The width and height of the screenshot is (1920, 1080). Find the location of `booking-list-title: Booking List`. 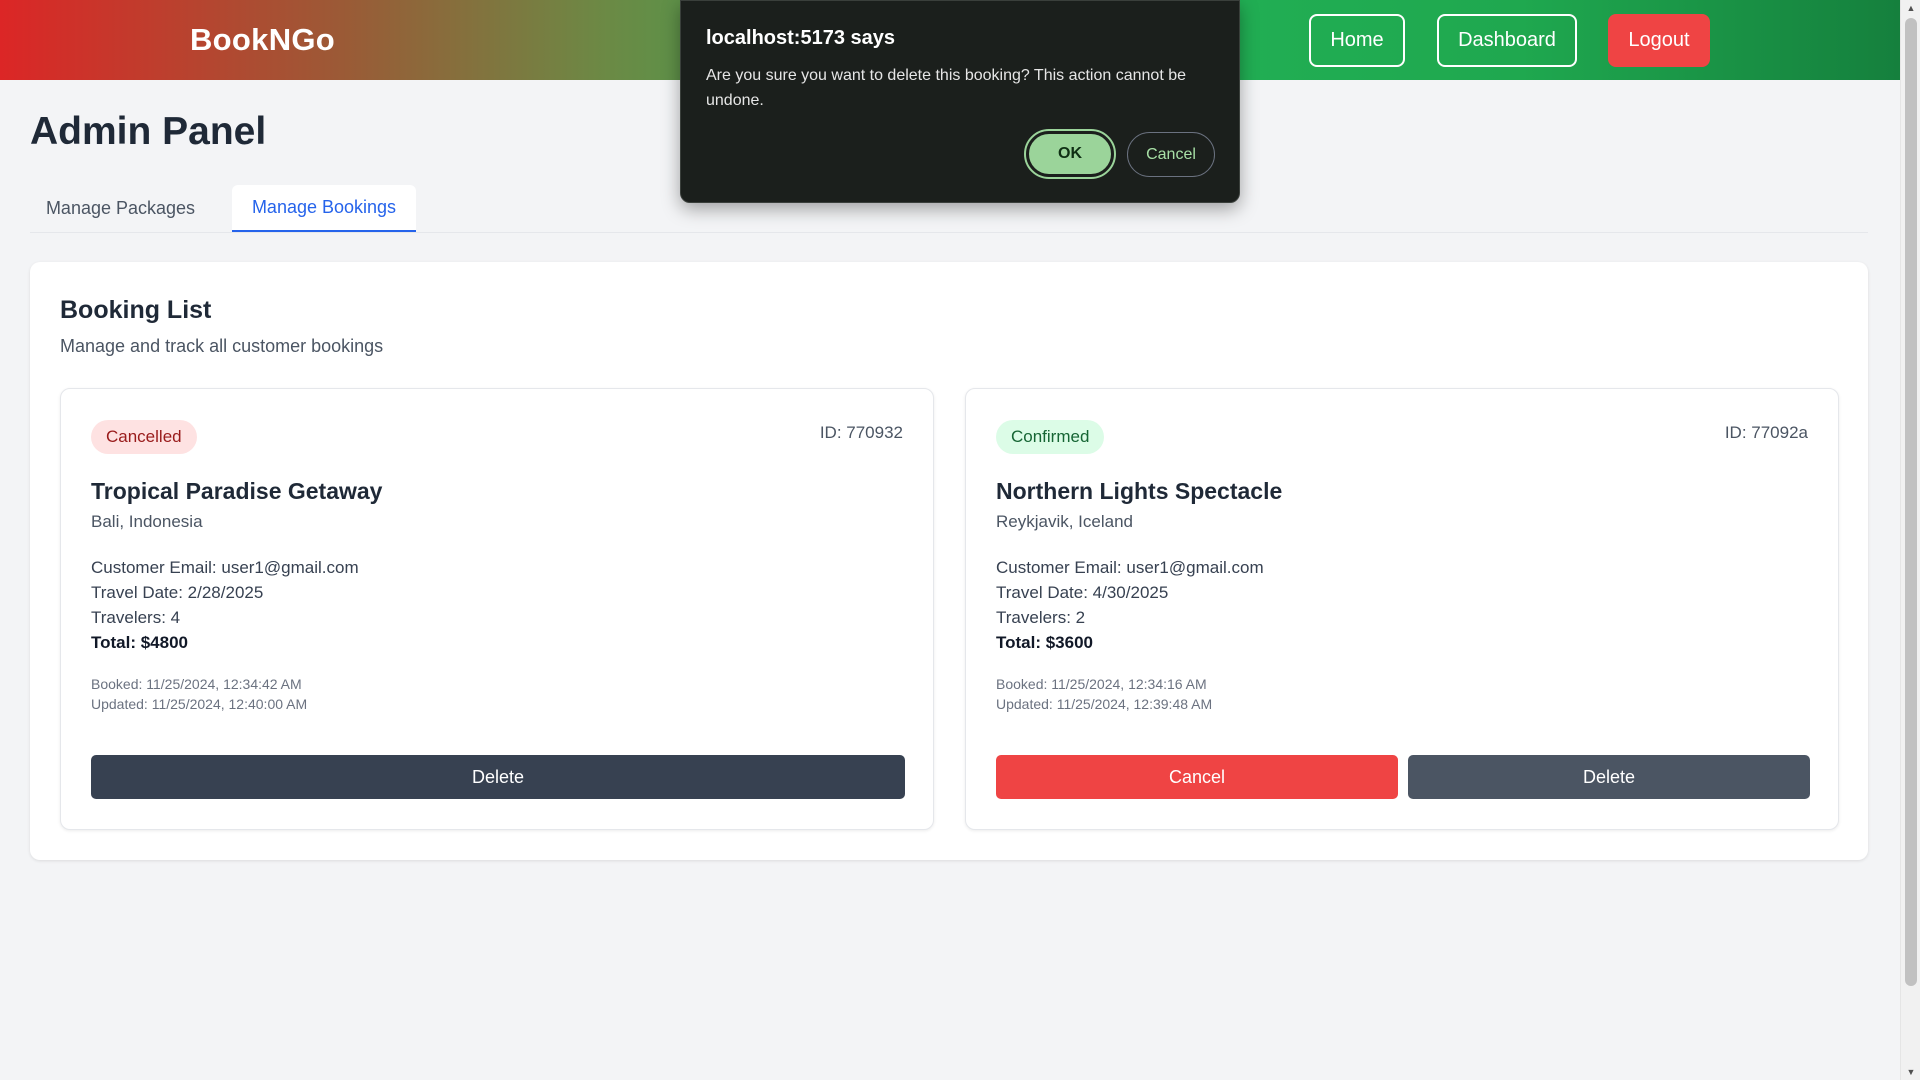

booking-list-title: Booking List is located at coordinates (136, 310).